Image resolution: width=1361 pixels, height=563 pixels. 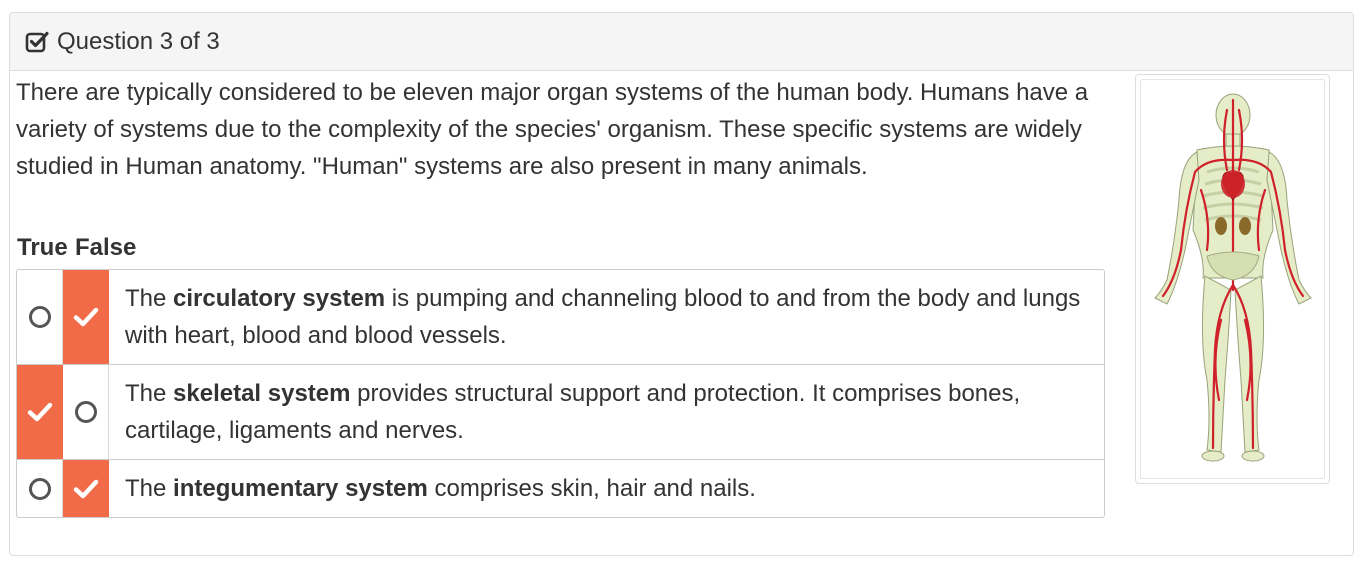 I want to click on anatomy-thumbnail, so click(x=1232, y=279).